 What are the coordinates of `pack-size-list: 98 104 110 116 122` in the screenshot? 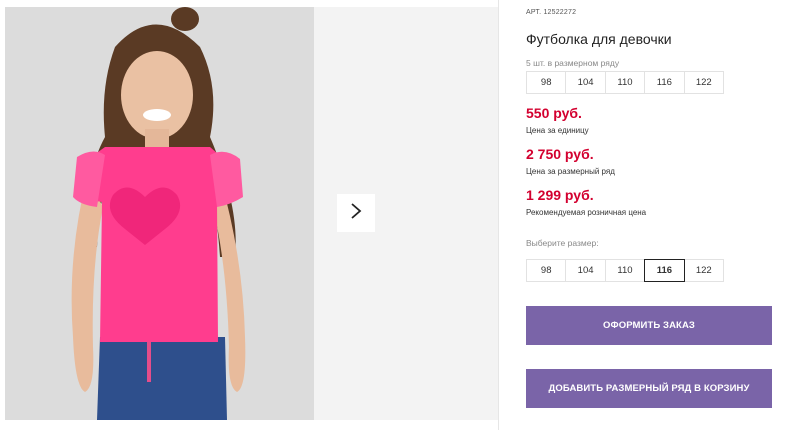 It's located at (625, 82).